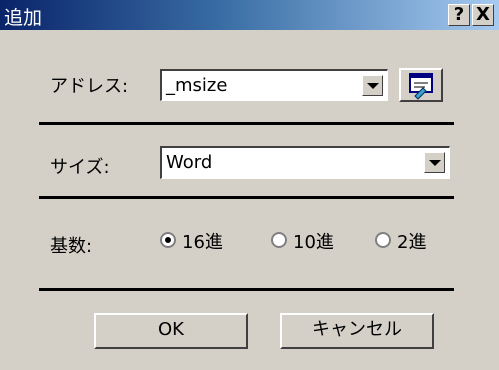 This screenshot has width=499, height=370. I want to click on radio-dec, so click(279, 240).